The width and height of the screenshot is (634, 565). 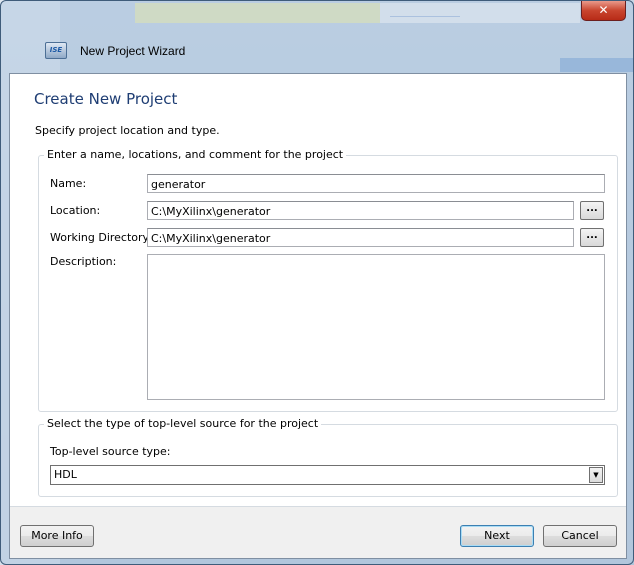 I want to click on description-label: Description:, so click(x=83, y=261).